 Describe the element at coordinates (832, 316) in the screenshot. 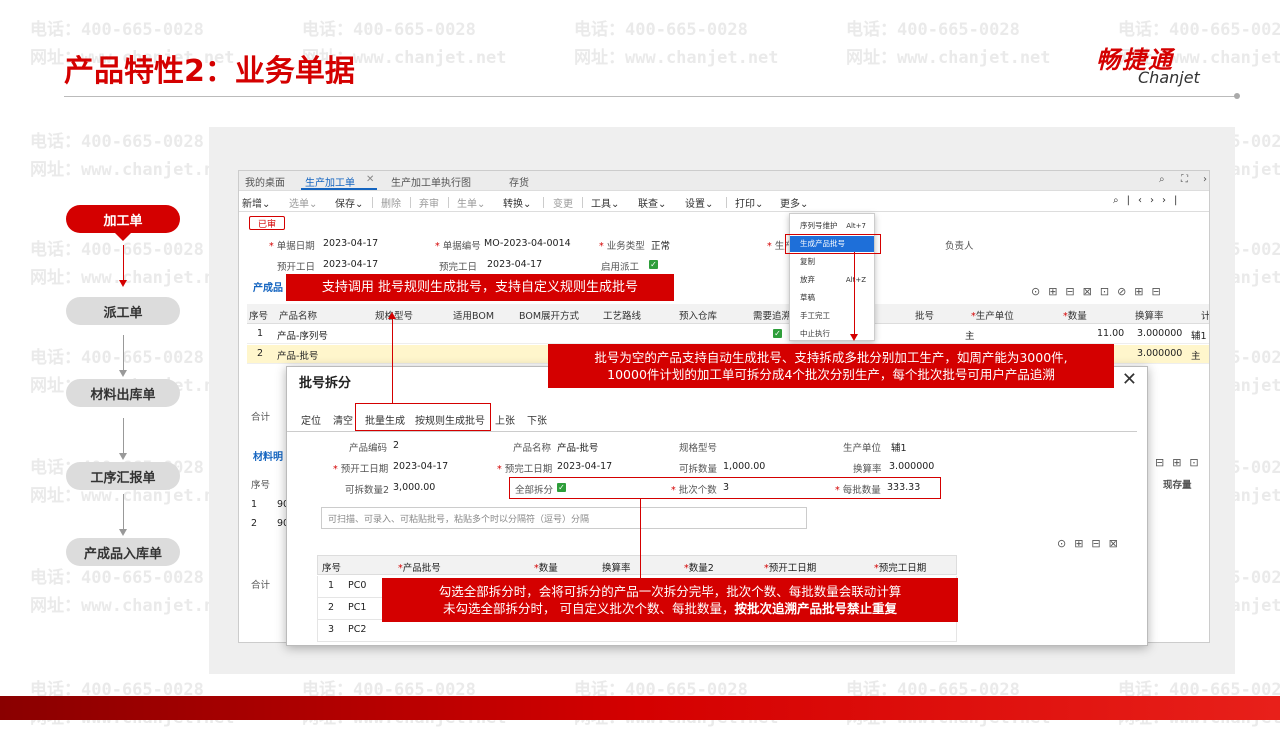

I see `menu-item-manual-complete: 手工完工` at that location.